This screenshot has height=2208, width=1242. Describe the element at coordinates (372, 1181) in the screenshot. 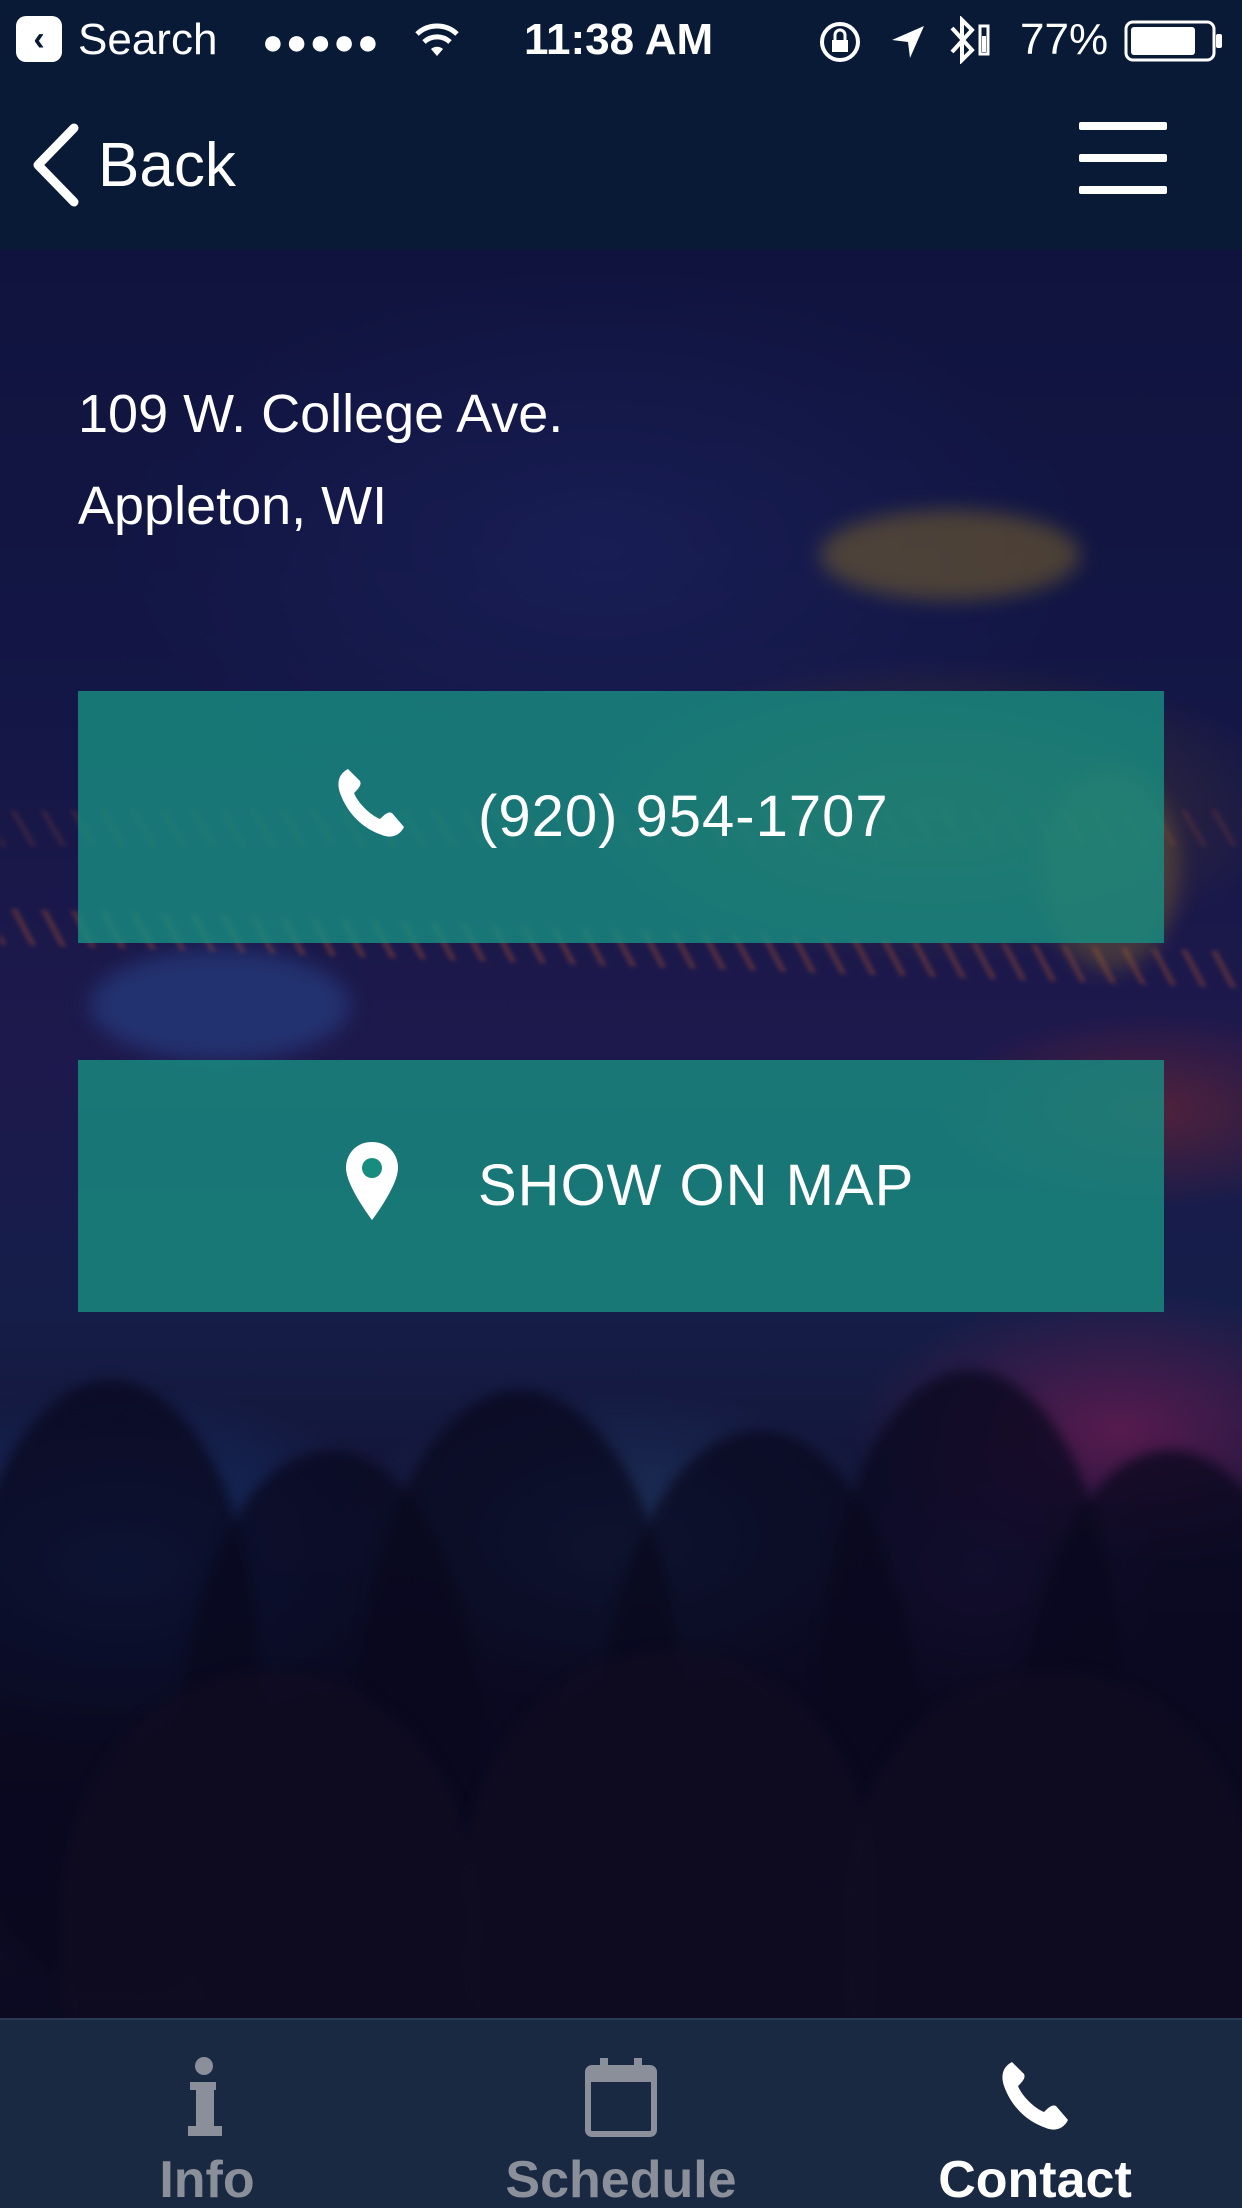

I see `map-pin-icon` at that location.